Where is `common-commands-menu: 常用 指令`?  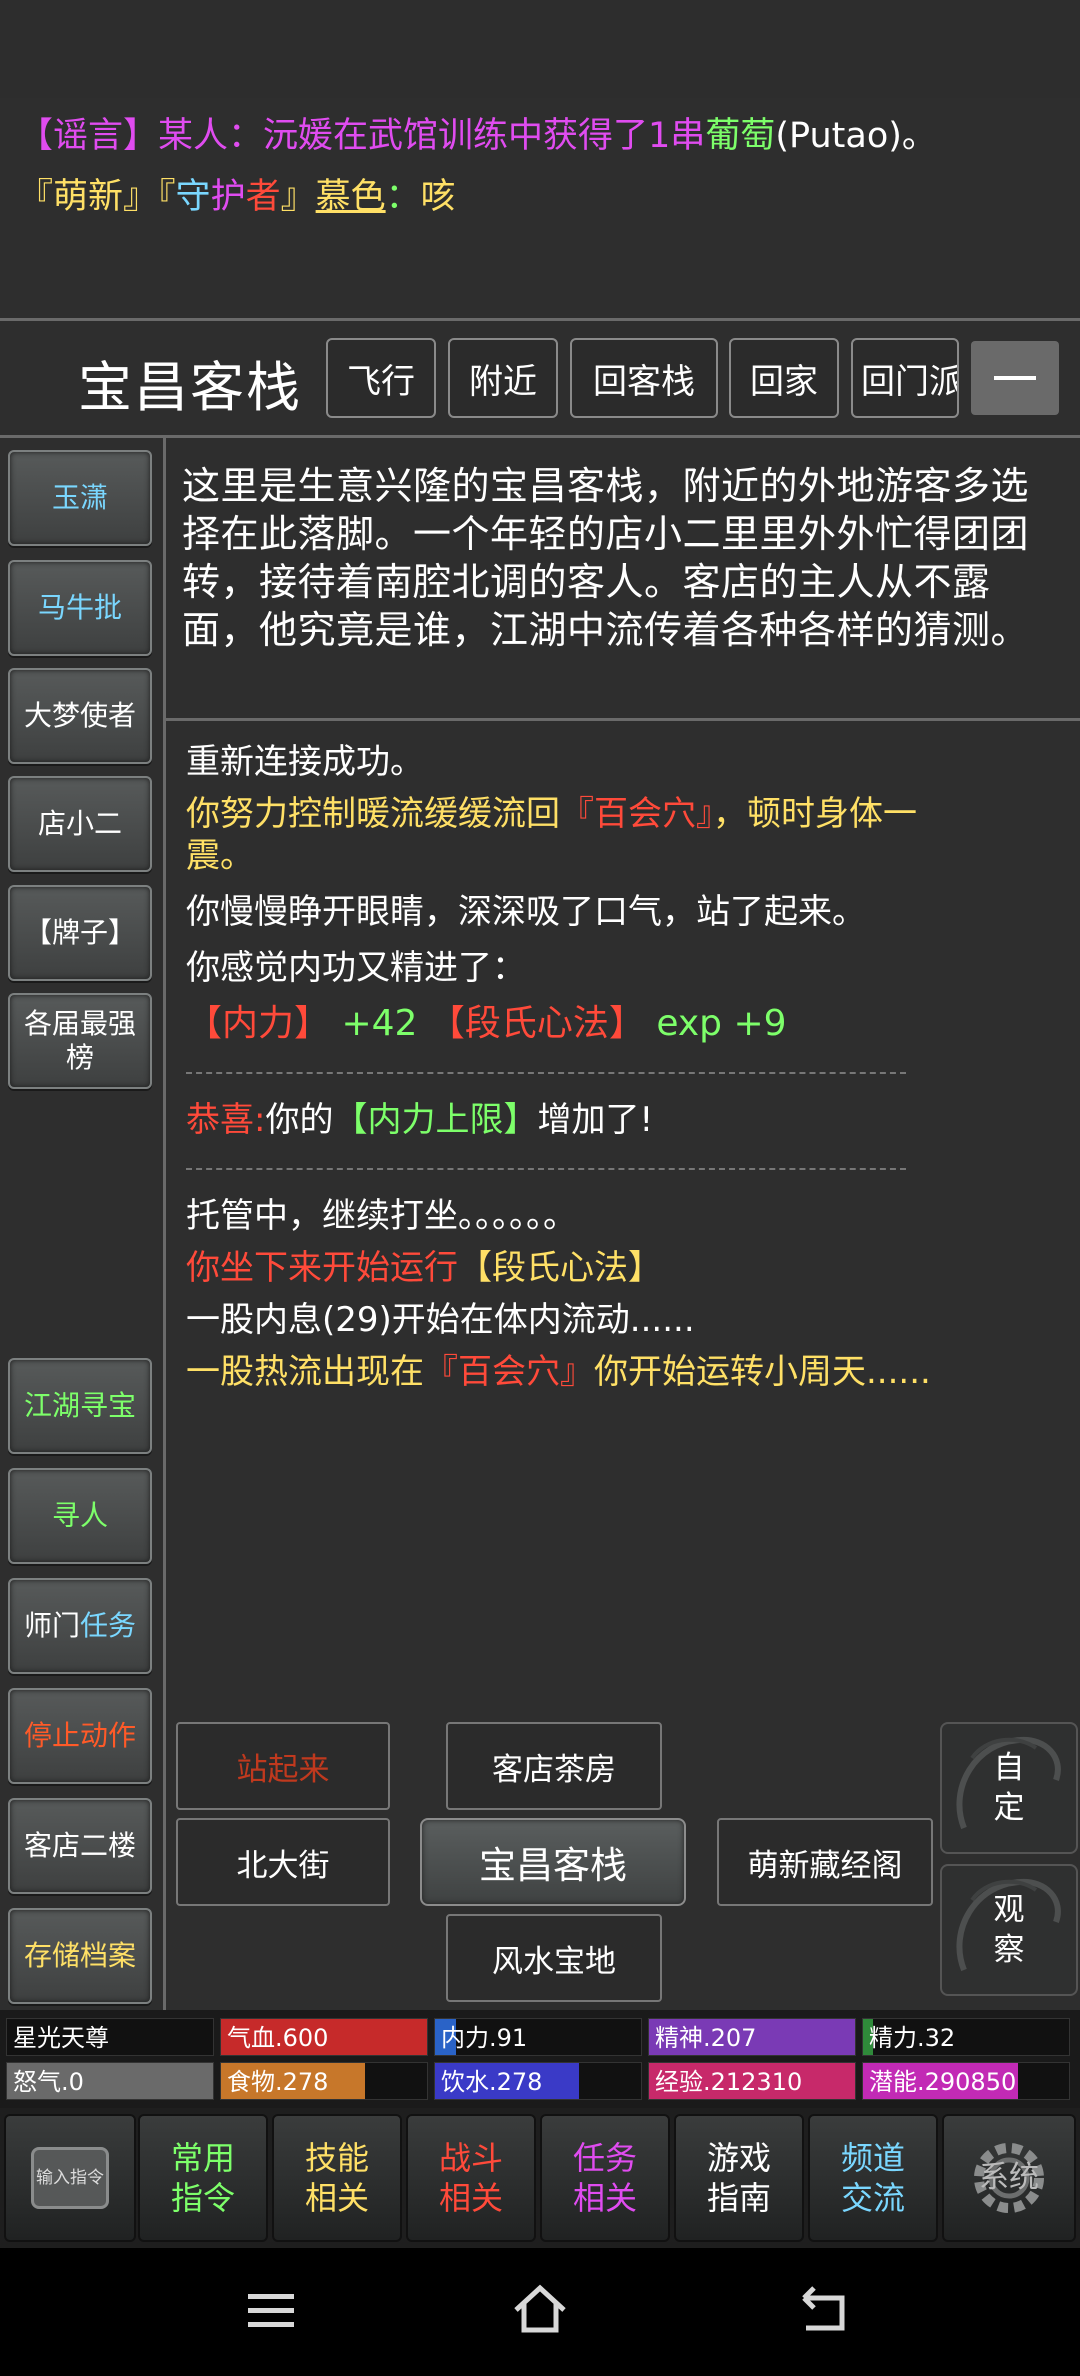 common-commands-menu: 常用 指令 is located at coordinates (203, 2178).